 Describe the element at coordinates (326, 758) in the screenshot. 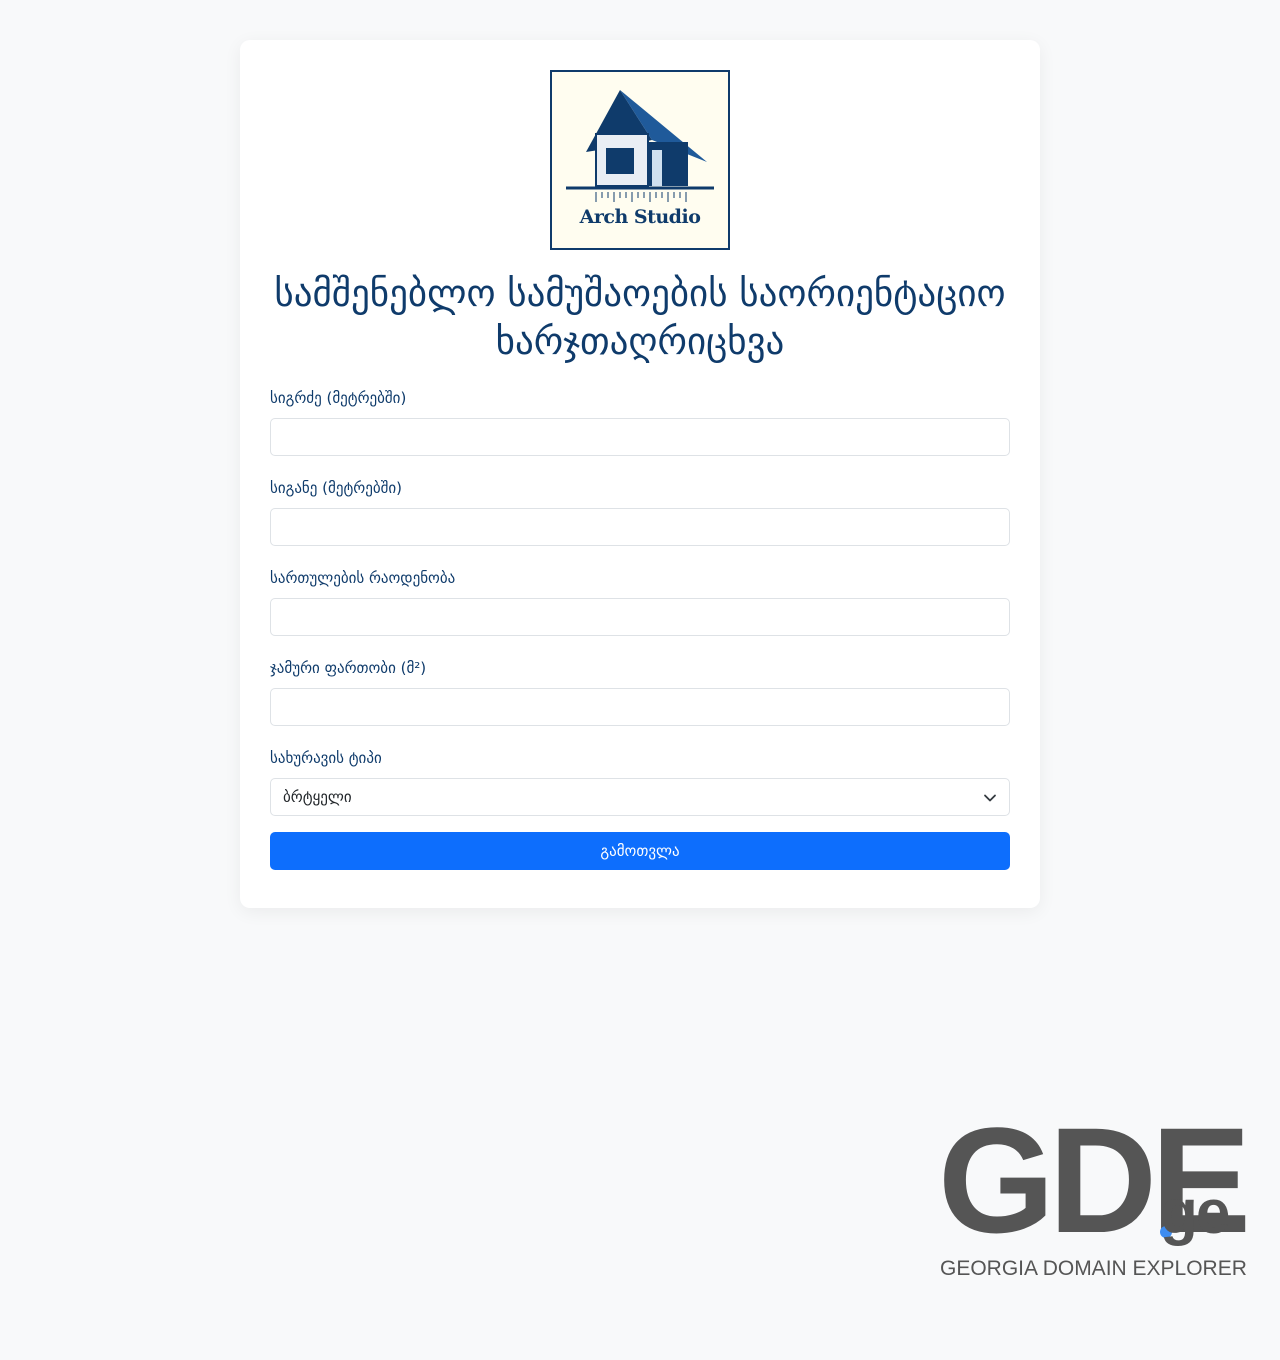

I see `roof-label: სახურავის ტიპი` at that location.